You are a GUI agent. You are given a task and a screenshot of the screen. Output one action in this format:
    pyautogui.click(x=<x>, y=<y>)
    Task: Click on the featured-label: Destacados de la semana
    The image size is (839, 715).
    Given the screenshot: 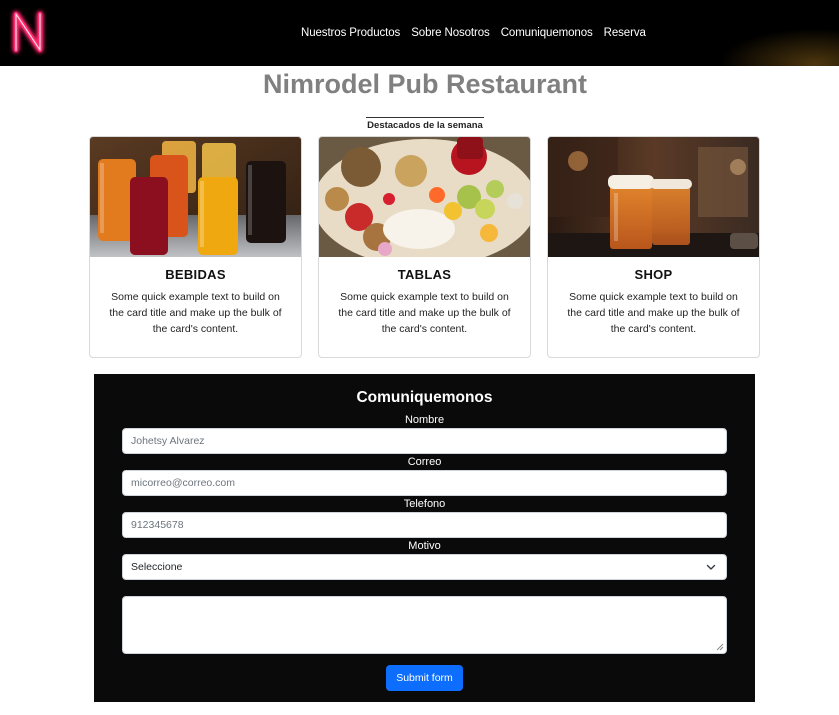 What is the action you would take?
    pyautogui.click(x=425, y=125)
    